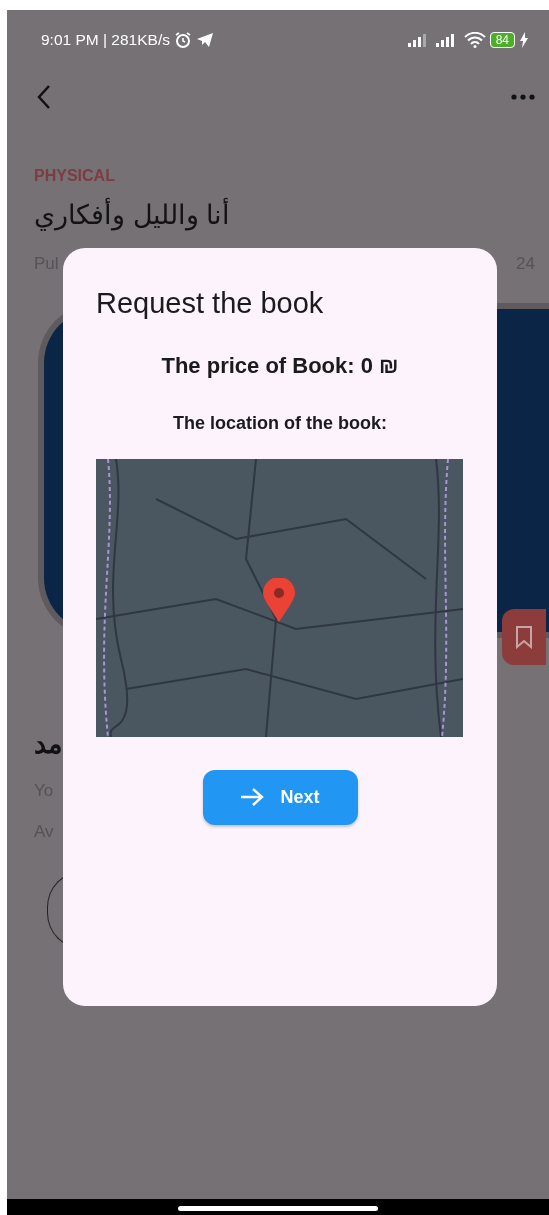  What do you see at coordinates (502, 40) in the screenshot?
I see `battery-level: 84` at bounding box center [502, 40].